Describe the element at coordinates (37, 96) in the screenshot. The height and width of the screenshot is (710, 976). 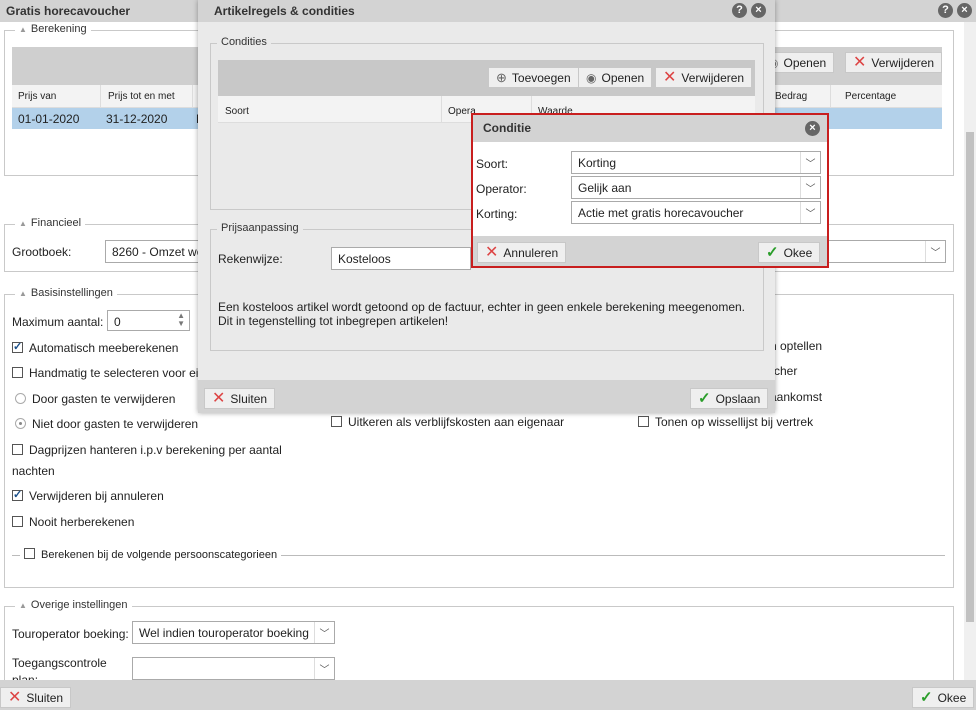
I see `col-prijs-van: Prijs van` at that location.